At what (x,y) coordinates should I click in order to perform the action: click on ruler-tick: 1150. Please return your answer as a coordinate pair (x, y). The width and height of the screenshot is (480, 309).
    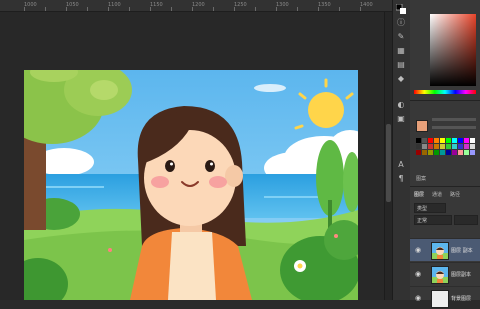
    Looking at the image, I should click on (156, 5).